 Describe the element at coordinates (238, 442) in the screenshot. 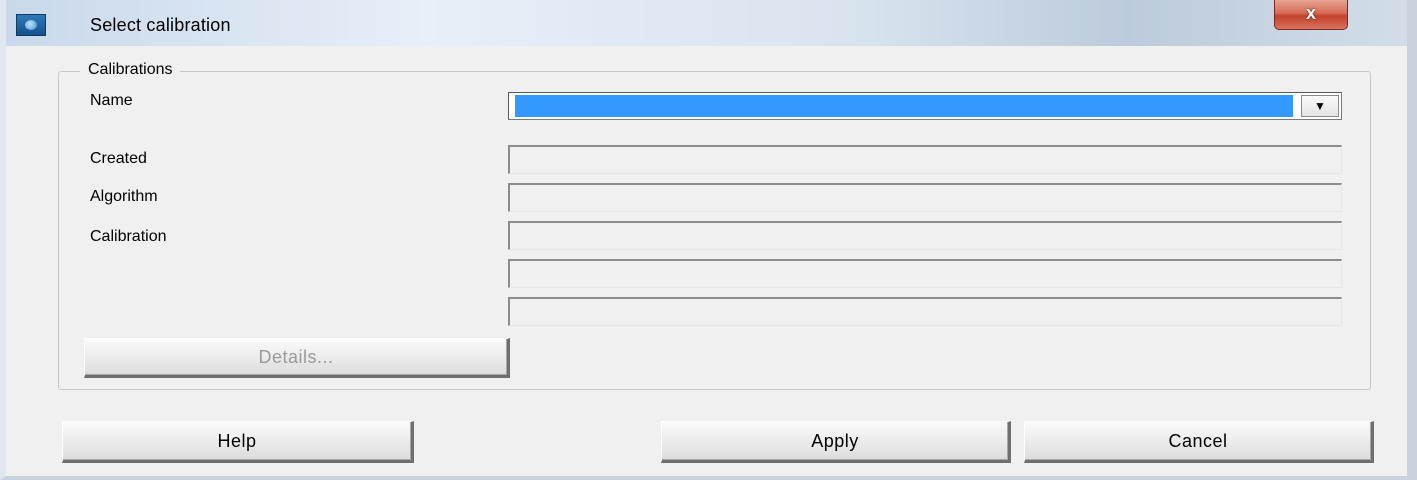

I see `help-button: Help` at that location.